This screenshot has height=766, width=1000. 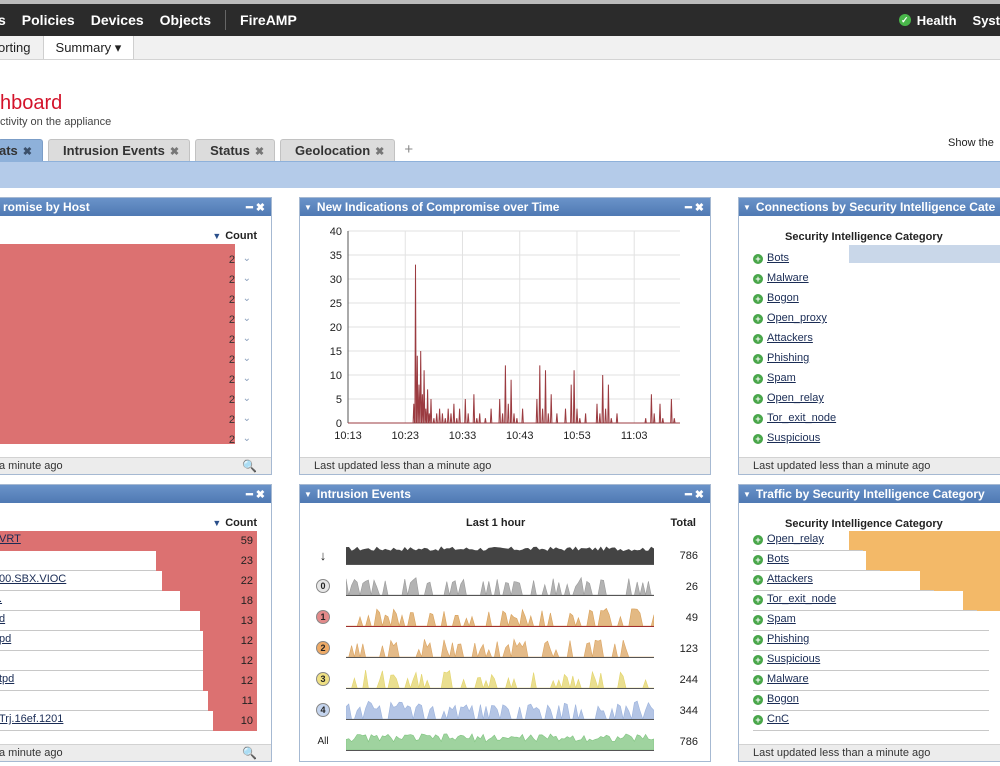 What do you see at coordinates (935, 20) in the screenshot?
I see `health-link: ✓ Health` at bounding box center [935, 20].